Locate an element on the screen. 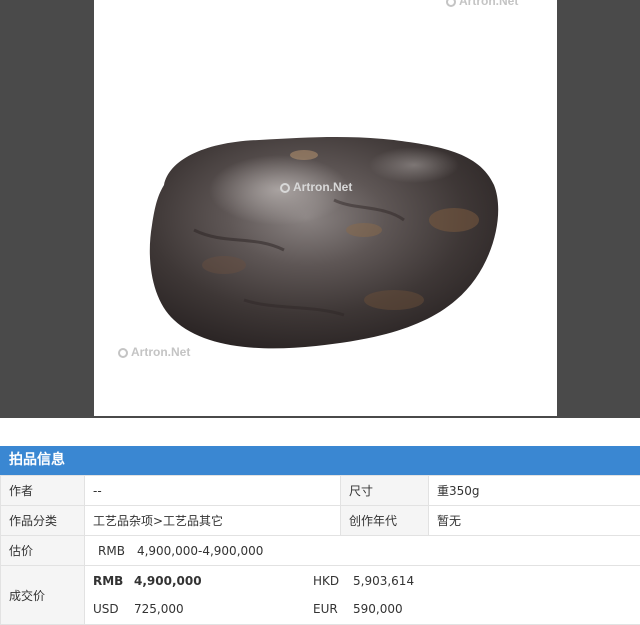 This screenshot has height=625, width=640. estimate-label: 估价 is located at coordinates (43, 551).